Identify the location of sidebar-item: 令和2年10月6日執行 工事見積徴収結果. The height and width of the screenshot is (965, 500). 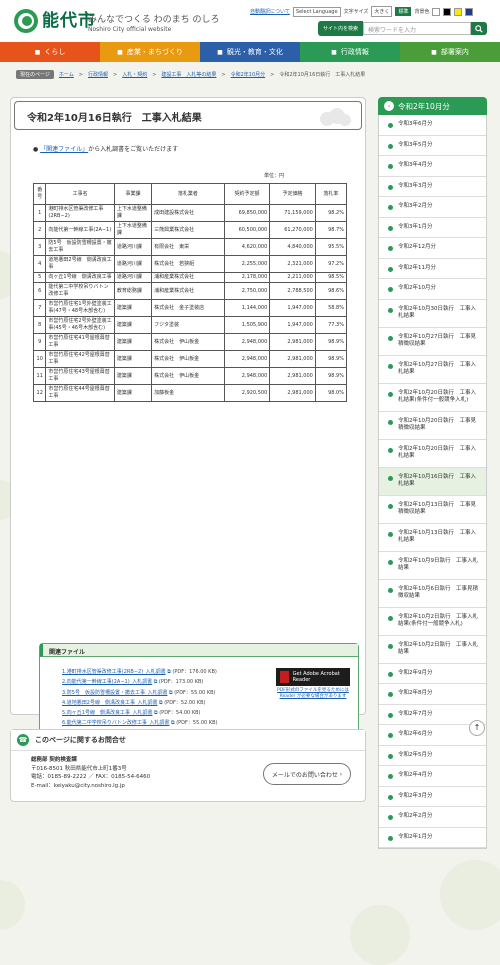
(432, 594).